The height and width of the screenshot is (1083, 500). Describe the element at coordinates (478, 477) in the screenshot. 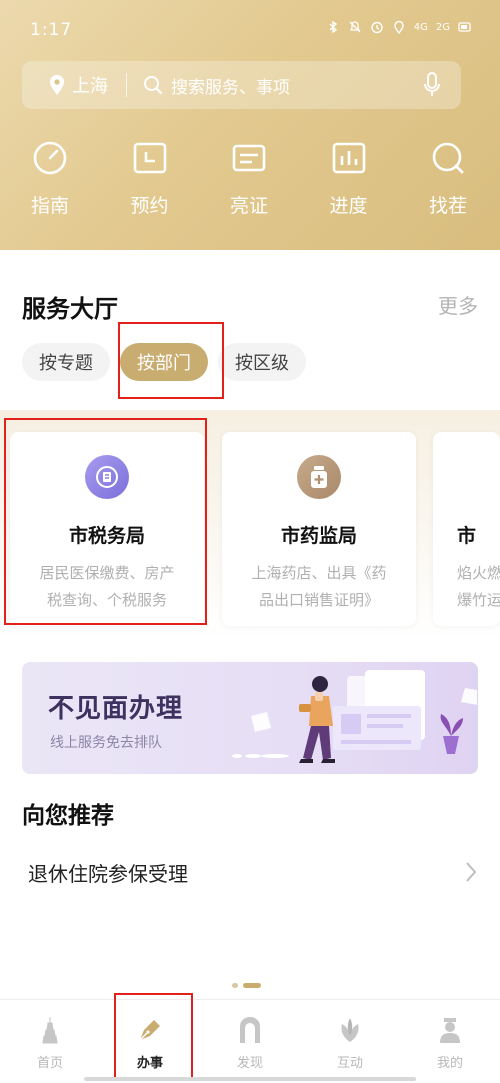

I see `fire-icon` at that location.